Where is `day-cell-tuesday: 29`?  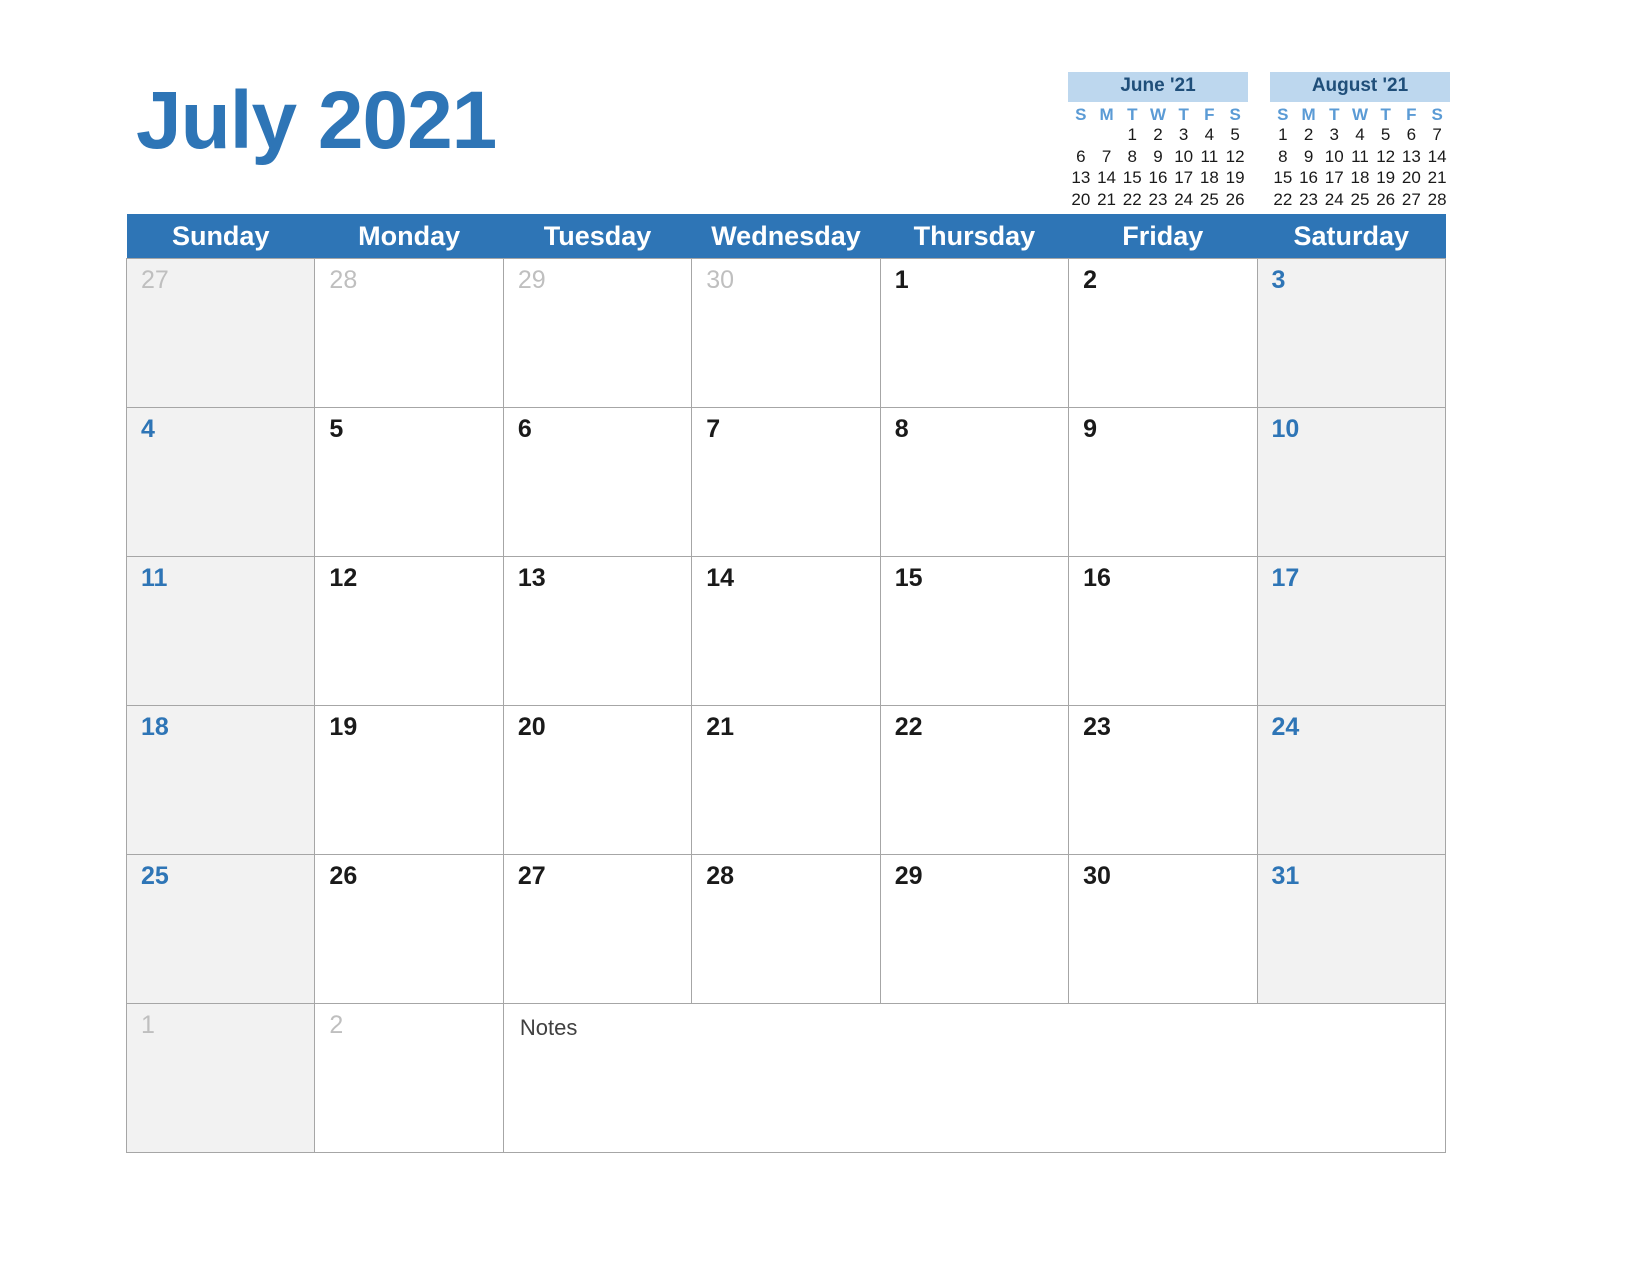
day-cell-tuesday: 29 is located at coordinates (597, 333).